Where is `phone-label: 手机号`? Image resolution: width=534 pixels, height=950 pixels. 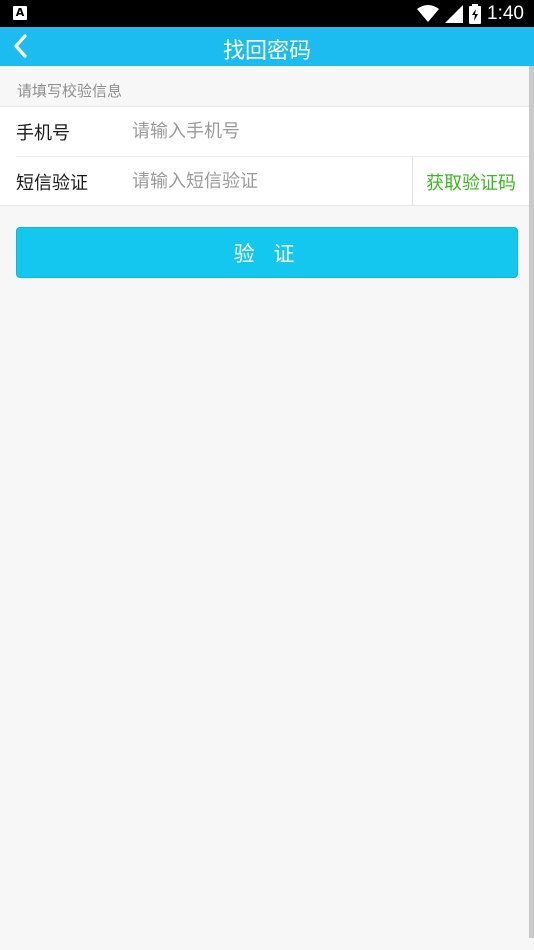
phone-label: 手机号 is located at coordinates (43, 133).